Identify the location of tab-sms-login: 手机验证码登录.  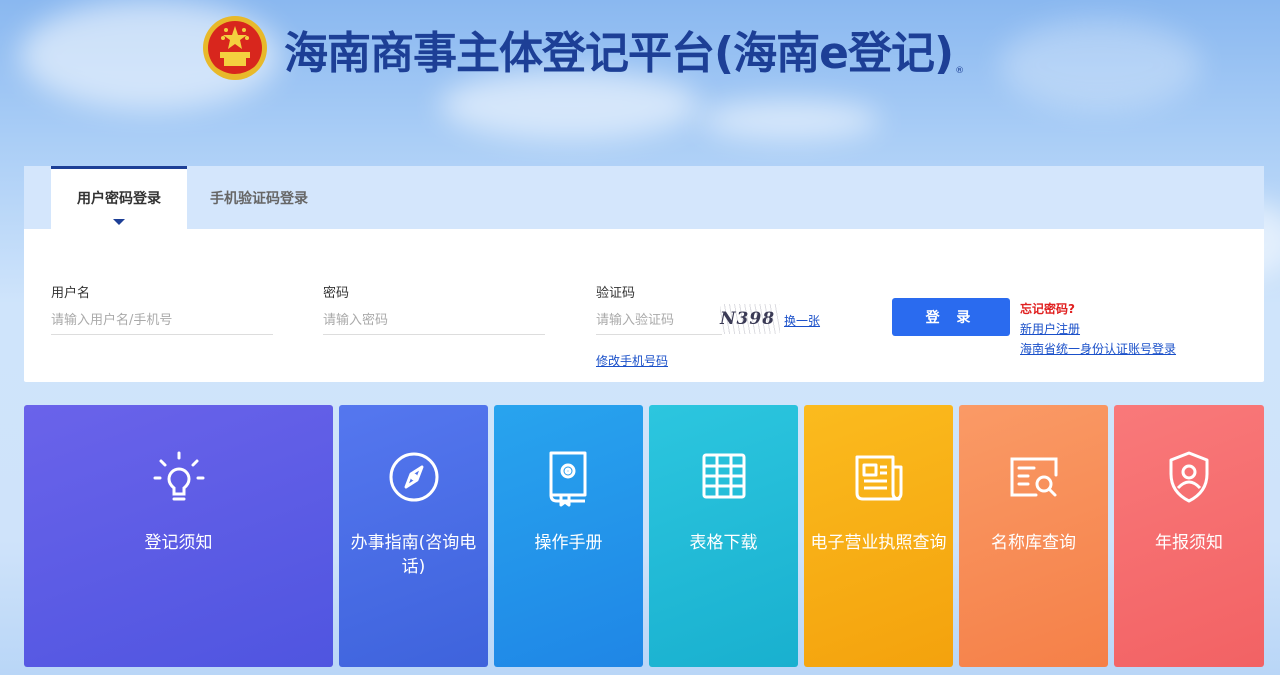
(259, 197).